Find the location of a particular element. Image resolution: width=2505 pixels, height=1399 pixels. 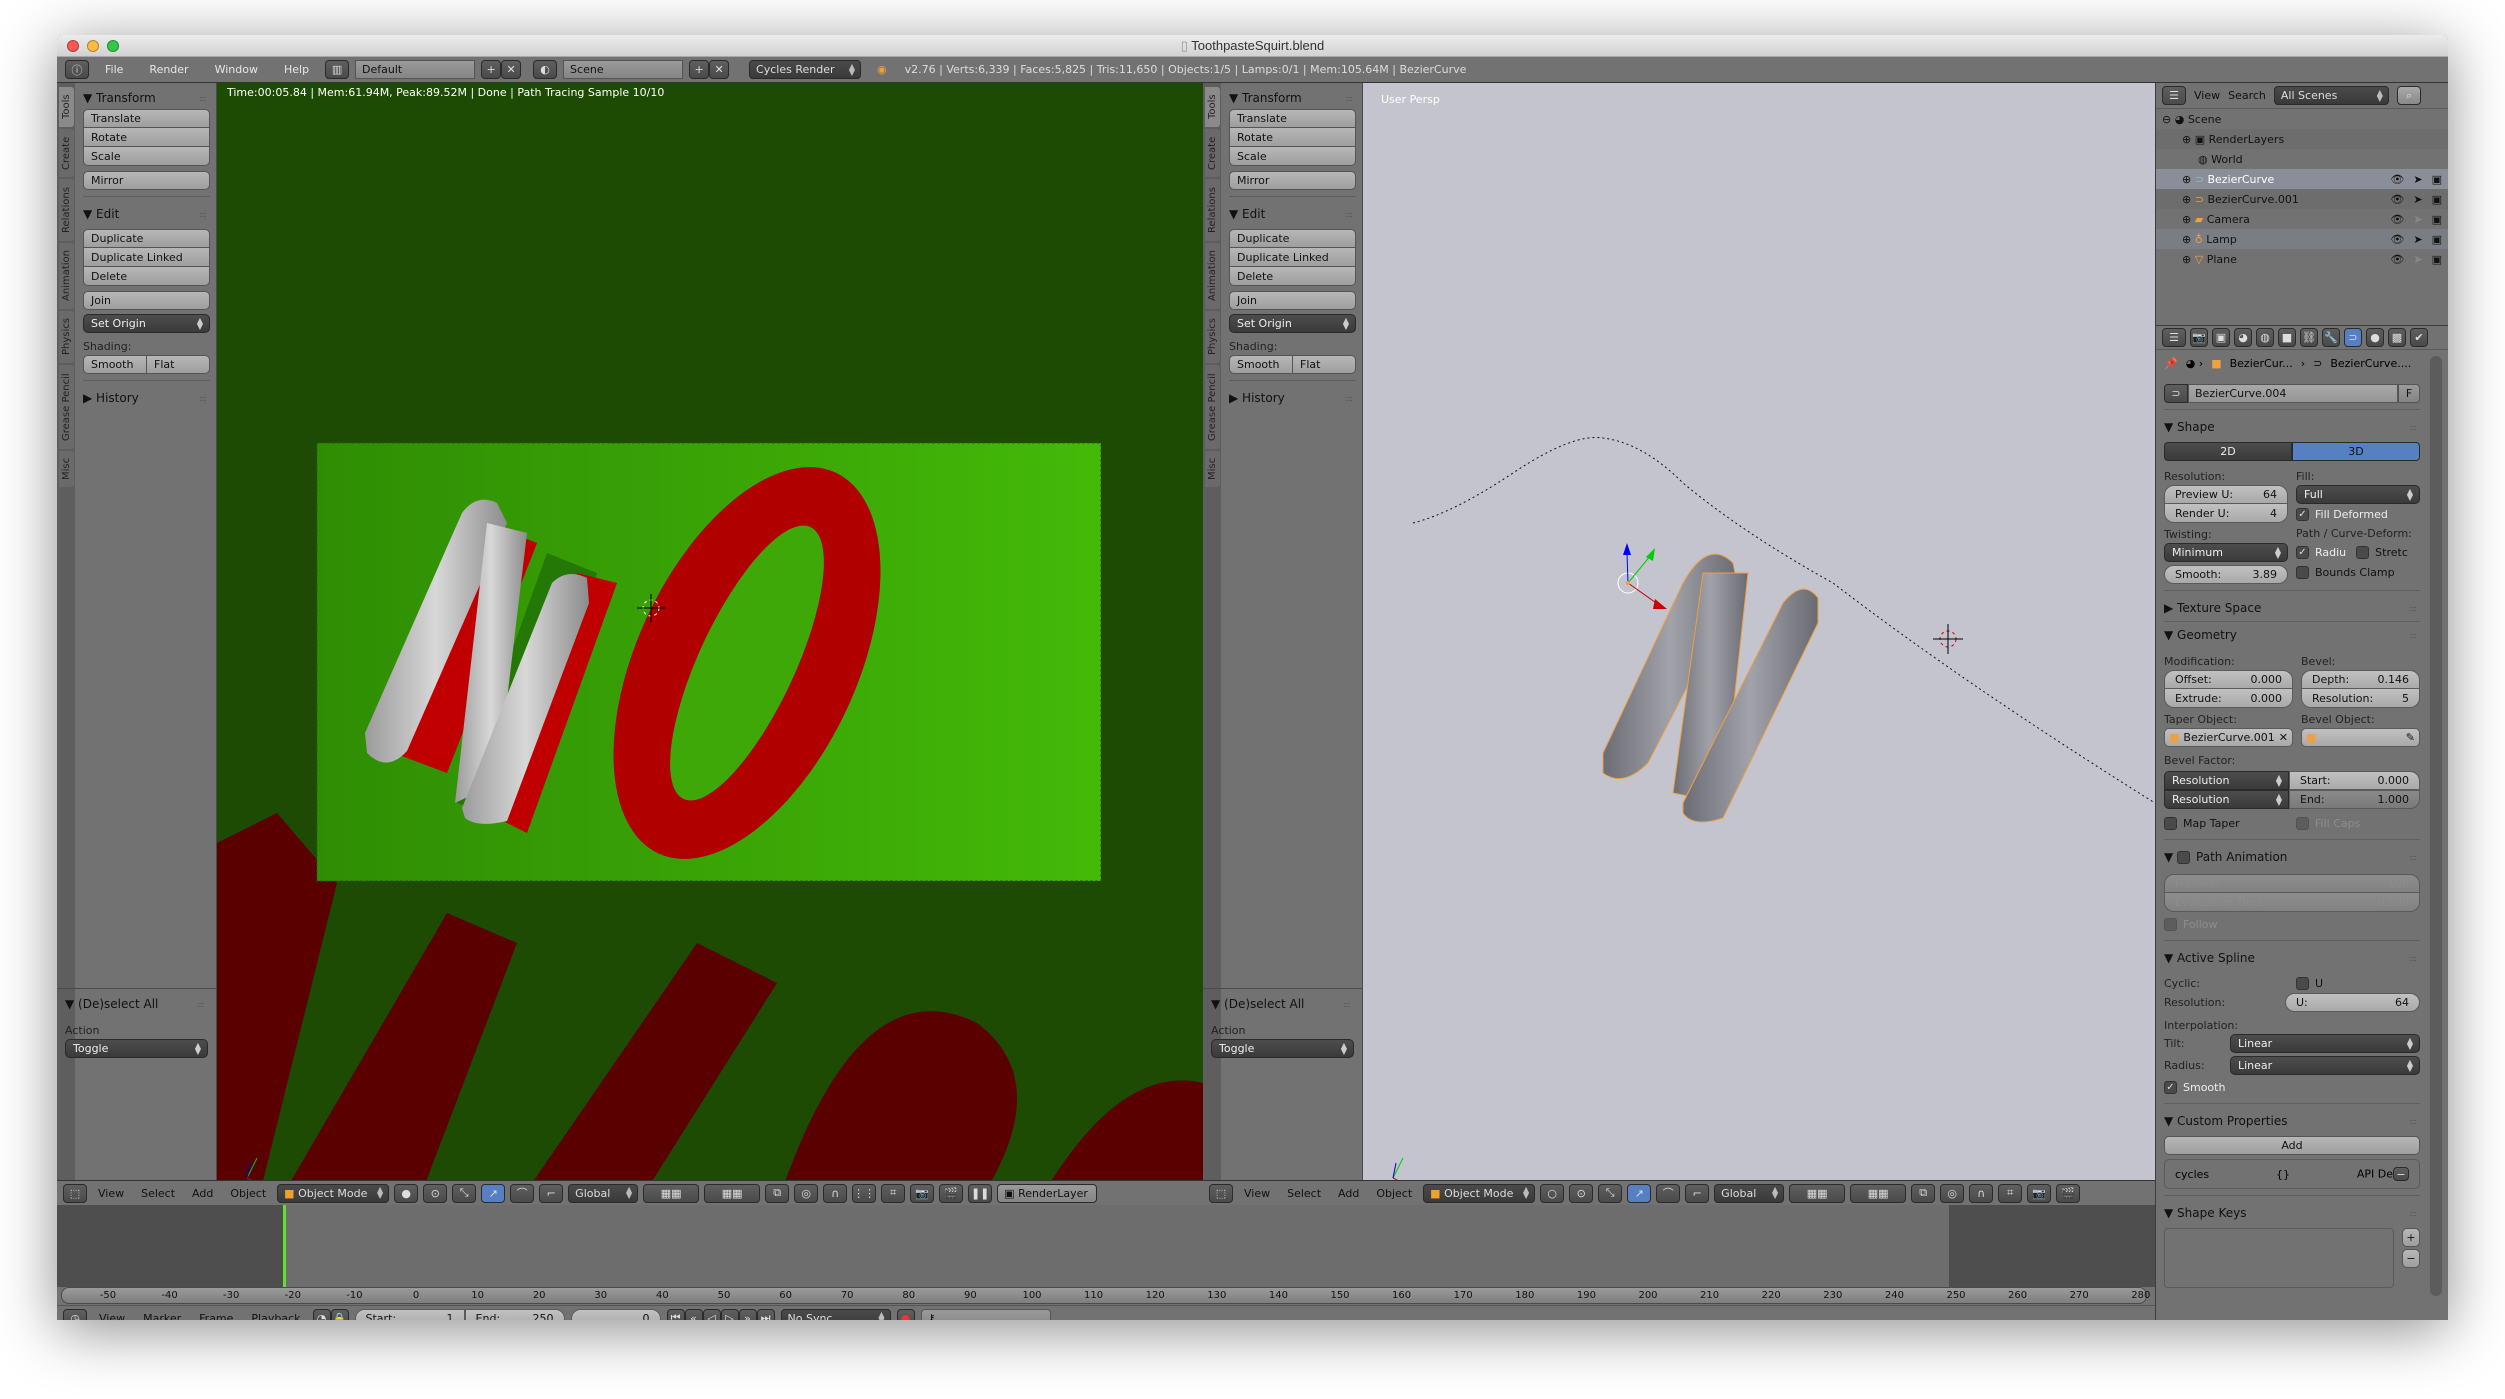

current-frame-line is located at coordinates (284, 1246).